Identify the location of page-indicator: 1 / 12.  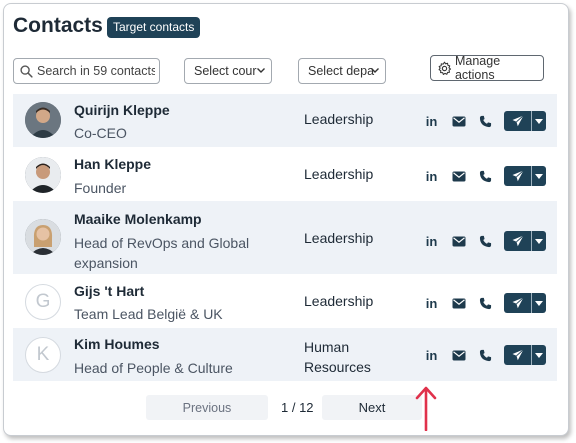
(297, 407).